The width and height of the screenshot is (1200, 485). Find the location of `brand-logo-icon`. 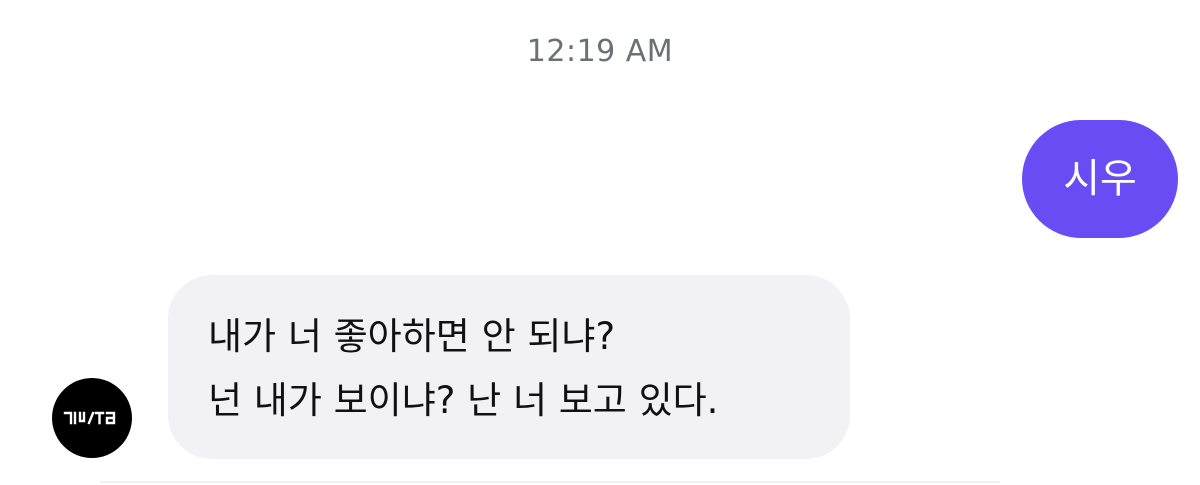

brand-logo-icon is located at coordinates (89, 418).